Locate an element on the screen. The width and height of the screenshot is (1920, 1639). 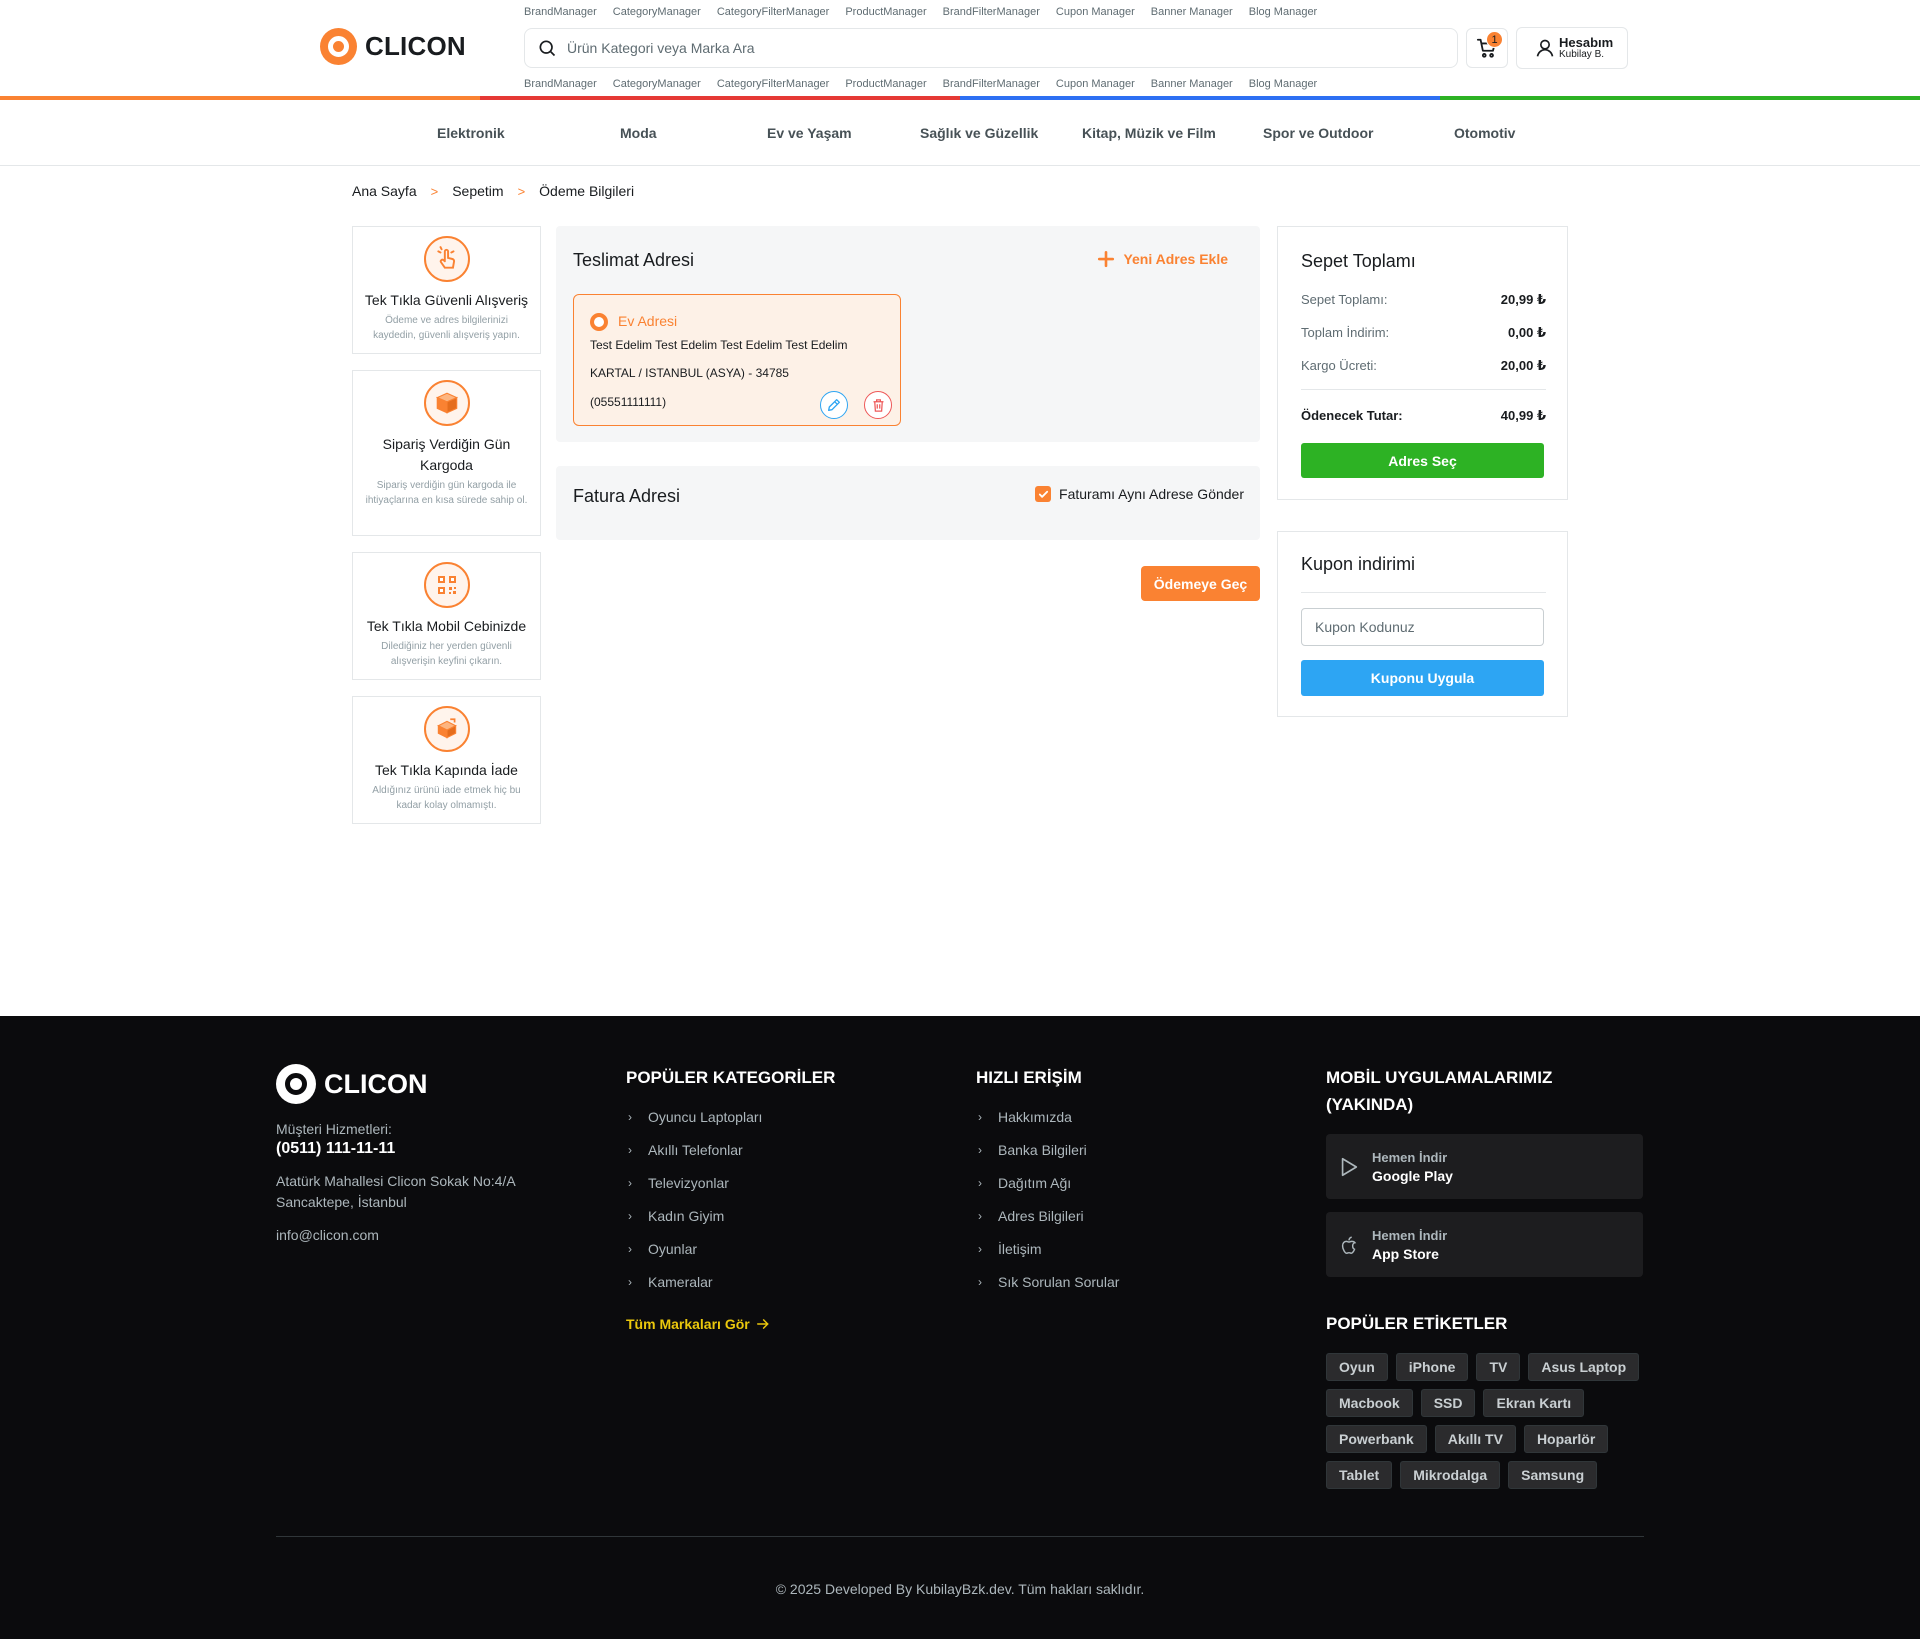
summary-label: Sepet Toplamı: is located at coordinates (1344, 299).